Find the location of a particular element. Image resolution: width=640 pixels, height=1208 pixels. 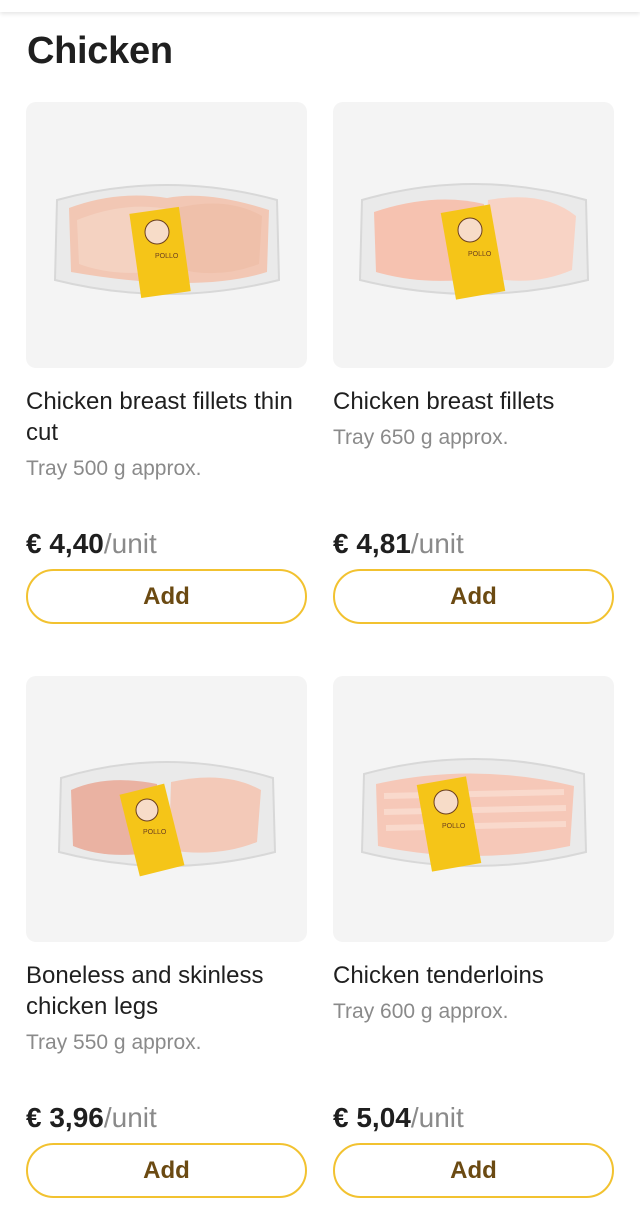

price-amount: € 5,04 is located at coordinates (372, 1117).